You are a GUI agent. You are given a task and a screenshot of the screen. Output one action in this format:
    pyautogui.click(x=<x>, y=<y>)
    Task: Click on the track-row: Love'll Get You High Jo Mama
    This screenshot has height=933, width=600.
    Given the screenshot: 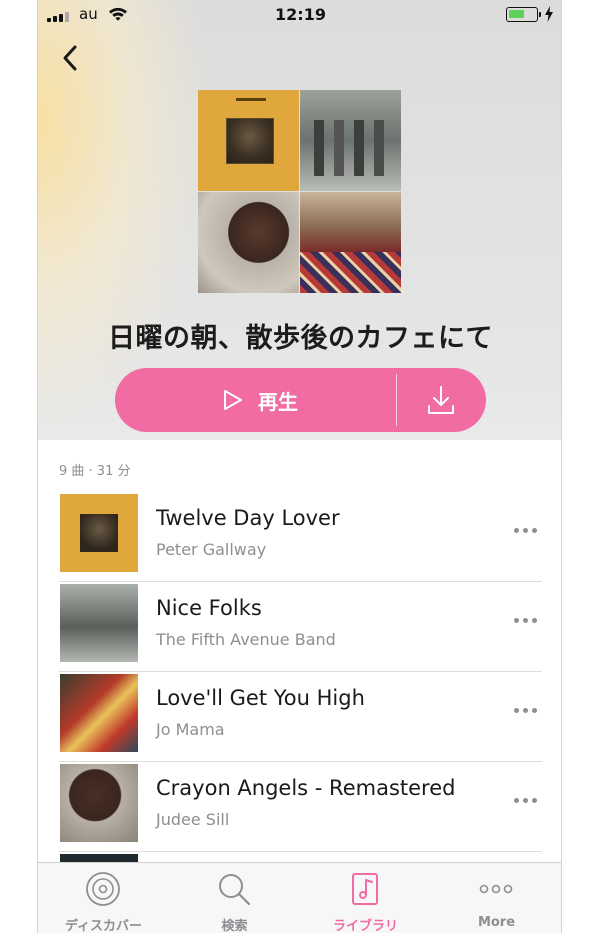 What is the action you would take?
    pyautogui.click(x=300, y=717)
    